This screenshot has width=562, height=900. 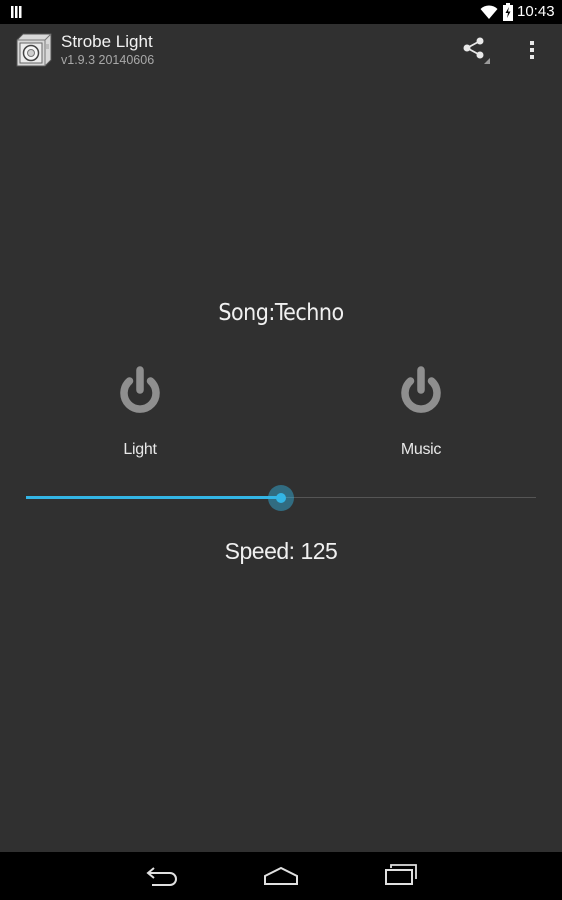 What do you see at coordinates (108, 60) in the screenshot?
I see `app-version: v1.9.3 20140606` at bounding box center [108, 60].